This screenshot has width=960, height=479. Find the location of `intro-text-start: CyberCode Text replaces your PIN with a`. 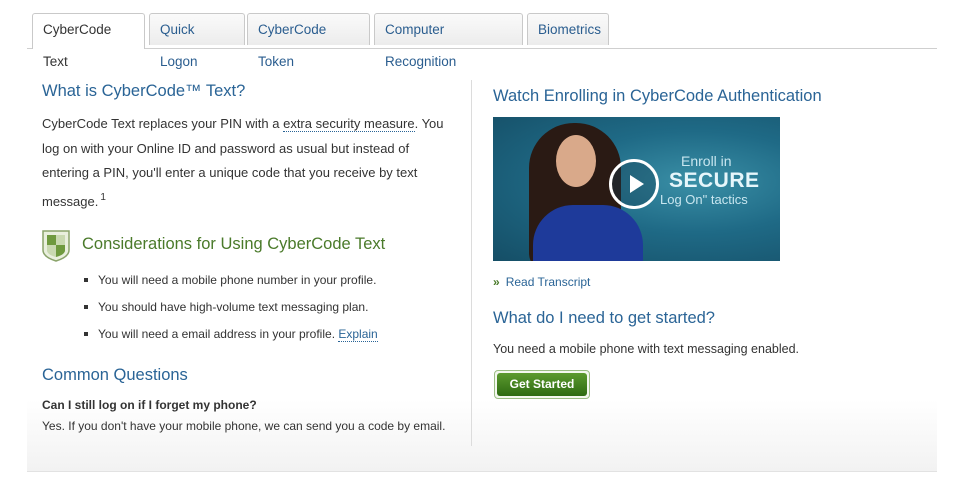

intro-text-start: CyberCode Text replaces your PIN with a is located at coordinates (163, 123).